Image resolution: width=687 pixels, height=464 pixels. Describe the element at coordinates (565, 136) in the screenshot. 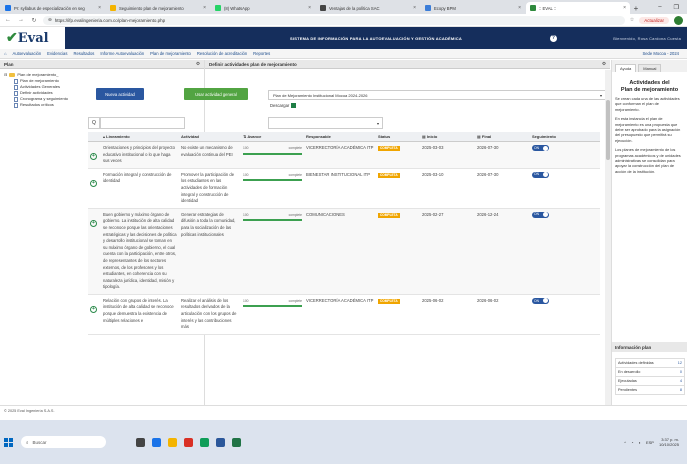

I see `col-seguimiento: Seguimiento` at that location.